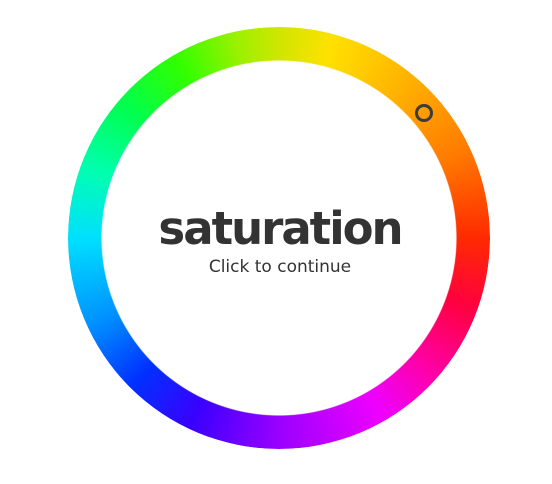  What do you see at coordinates (424, 113) in the screenshot?
I see `hue-picker-handle` at bounding box center [424, 113].